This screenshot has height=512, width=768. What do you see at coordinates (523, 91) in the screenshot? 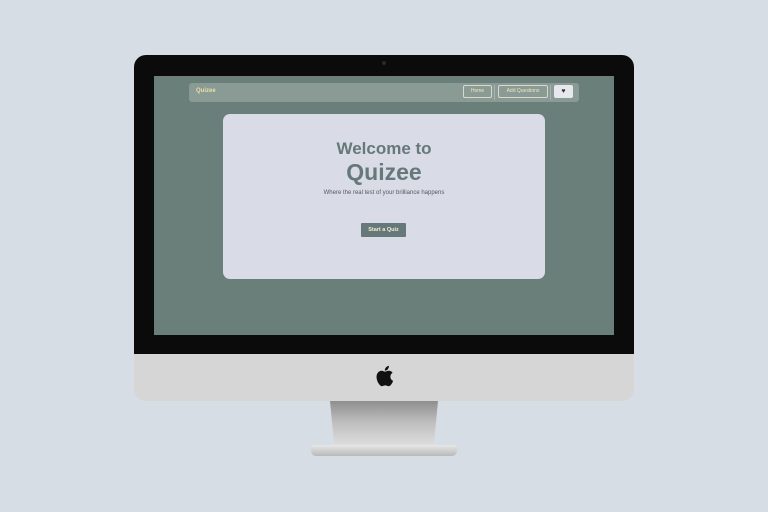
I see `nav-add-questions-button: Add Questions` at bounding box center [523, 91].